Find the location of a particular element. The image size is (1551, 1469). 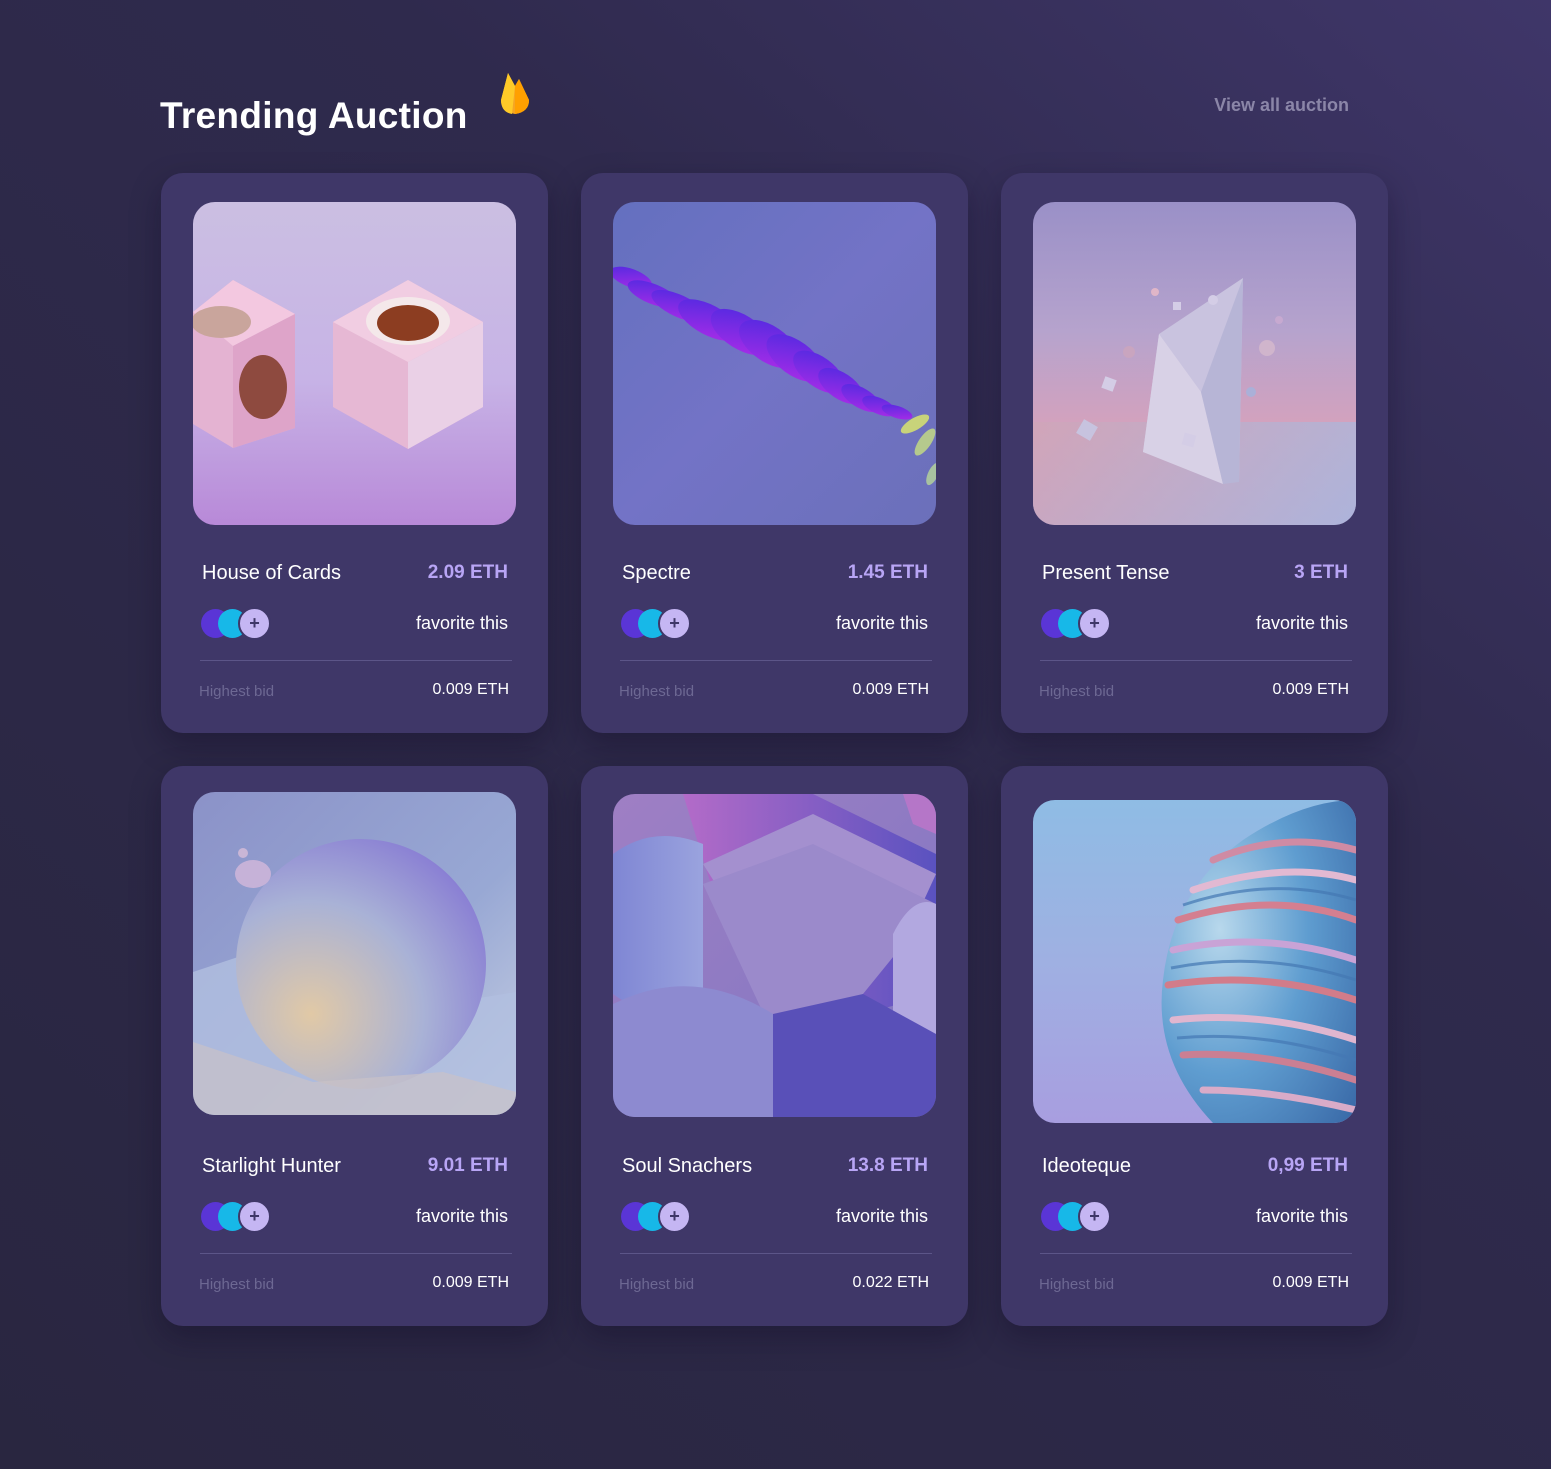

page-title: Trending Auction is located at coordinates (314, 115).